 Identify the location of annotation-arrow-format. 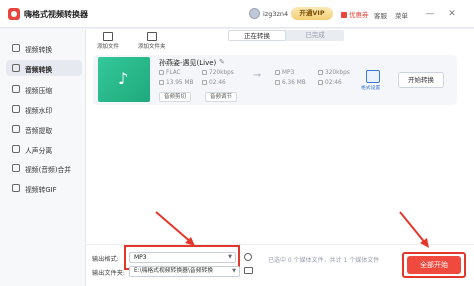
(174, 227).